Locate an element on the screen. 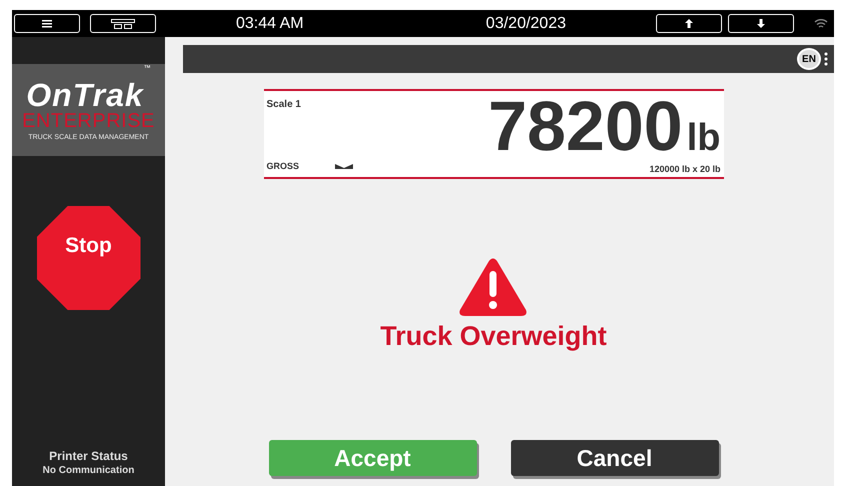 This screenshot has width=844, height=486. printer-status-value: No Communication is located at coordinates (88, 470).